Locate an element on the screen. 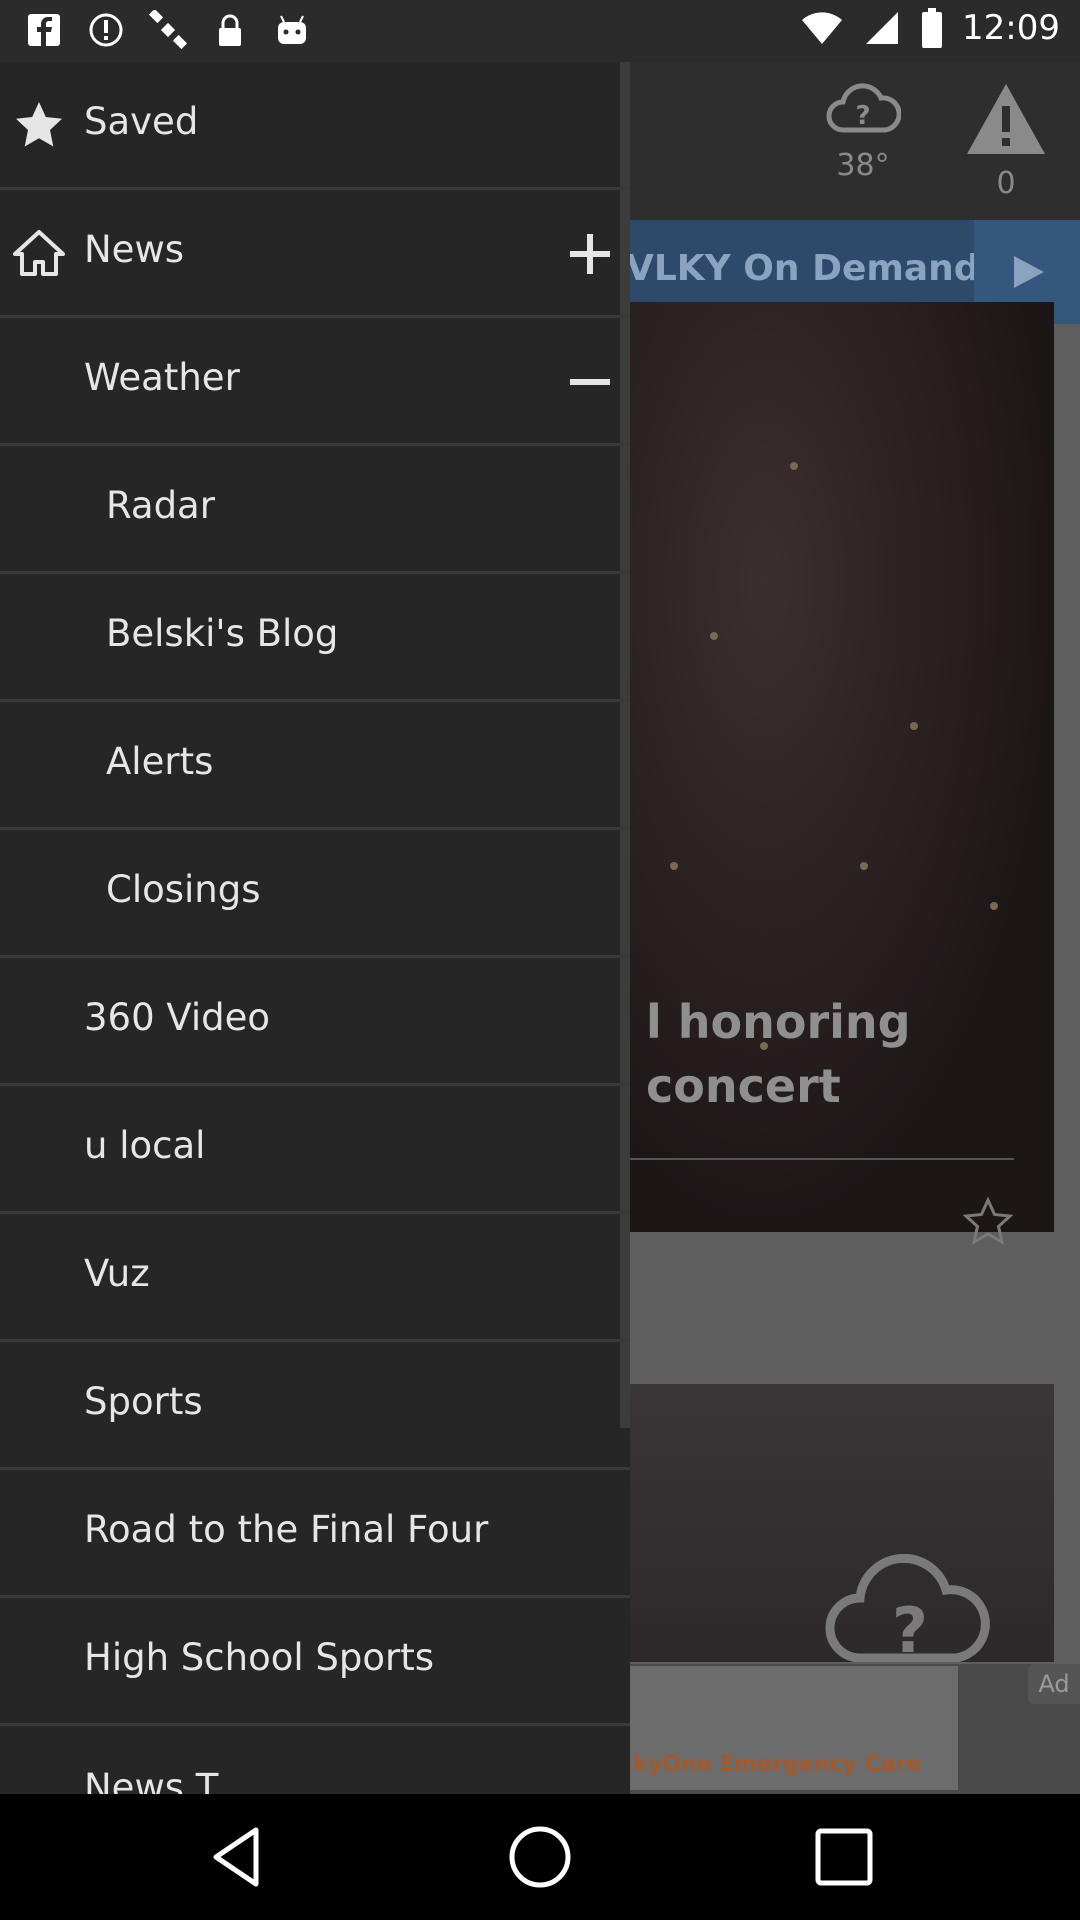  facebook-icon is located at coordinates (44, 30).